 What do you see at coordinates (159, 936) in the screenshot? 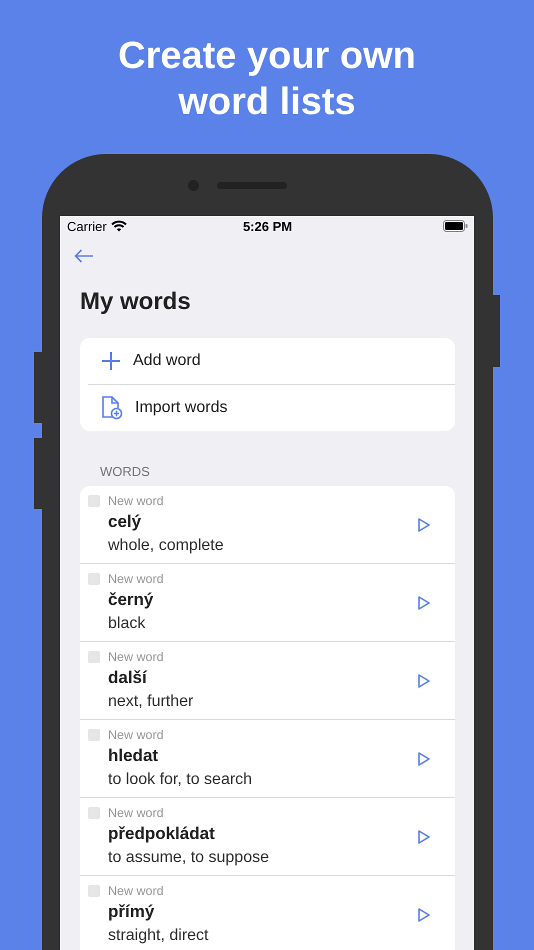
I see `word-translation: straight, direct` at bounding box center [159, 936].